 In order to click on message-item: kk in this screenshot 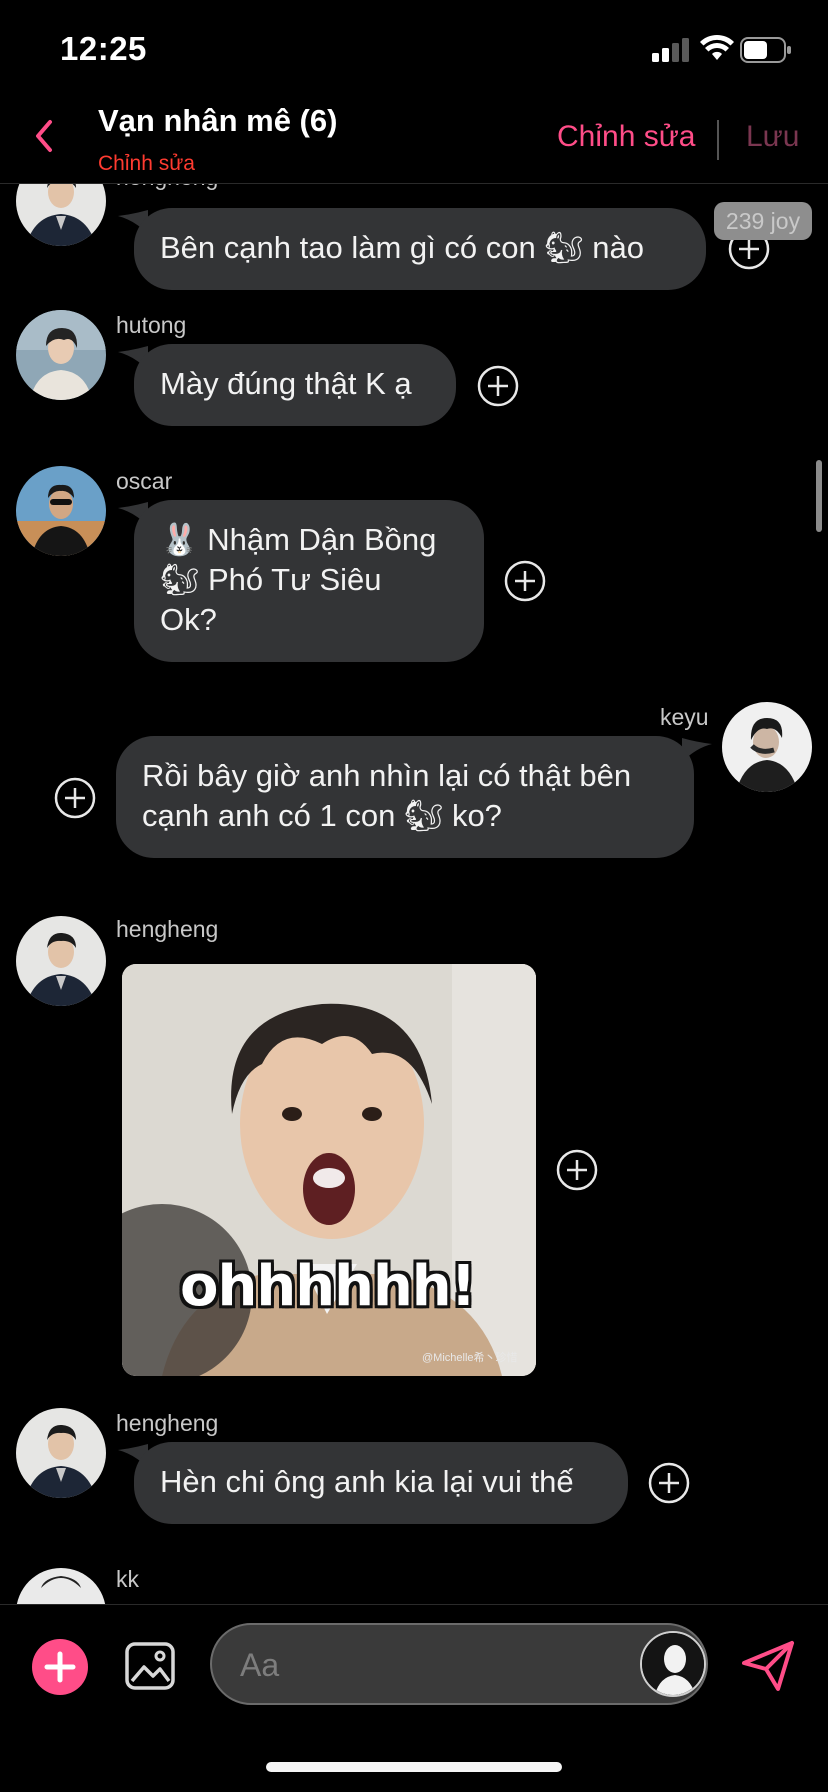, I will do `click(414, 1585)`.